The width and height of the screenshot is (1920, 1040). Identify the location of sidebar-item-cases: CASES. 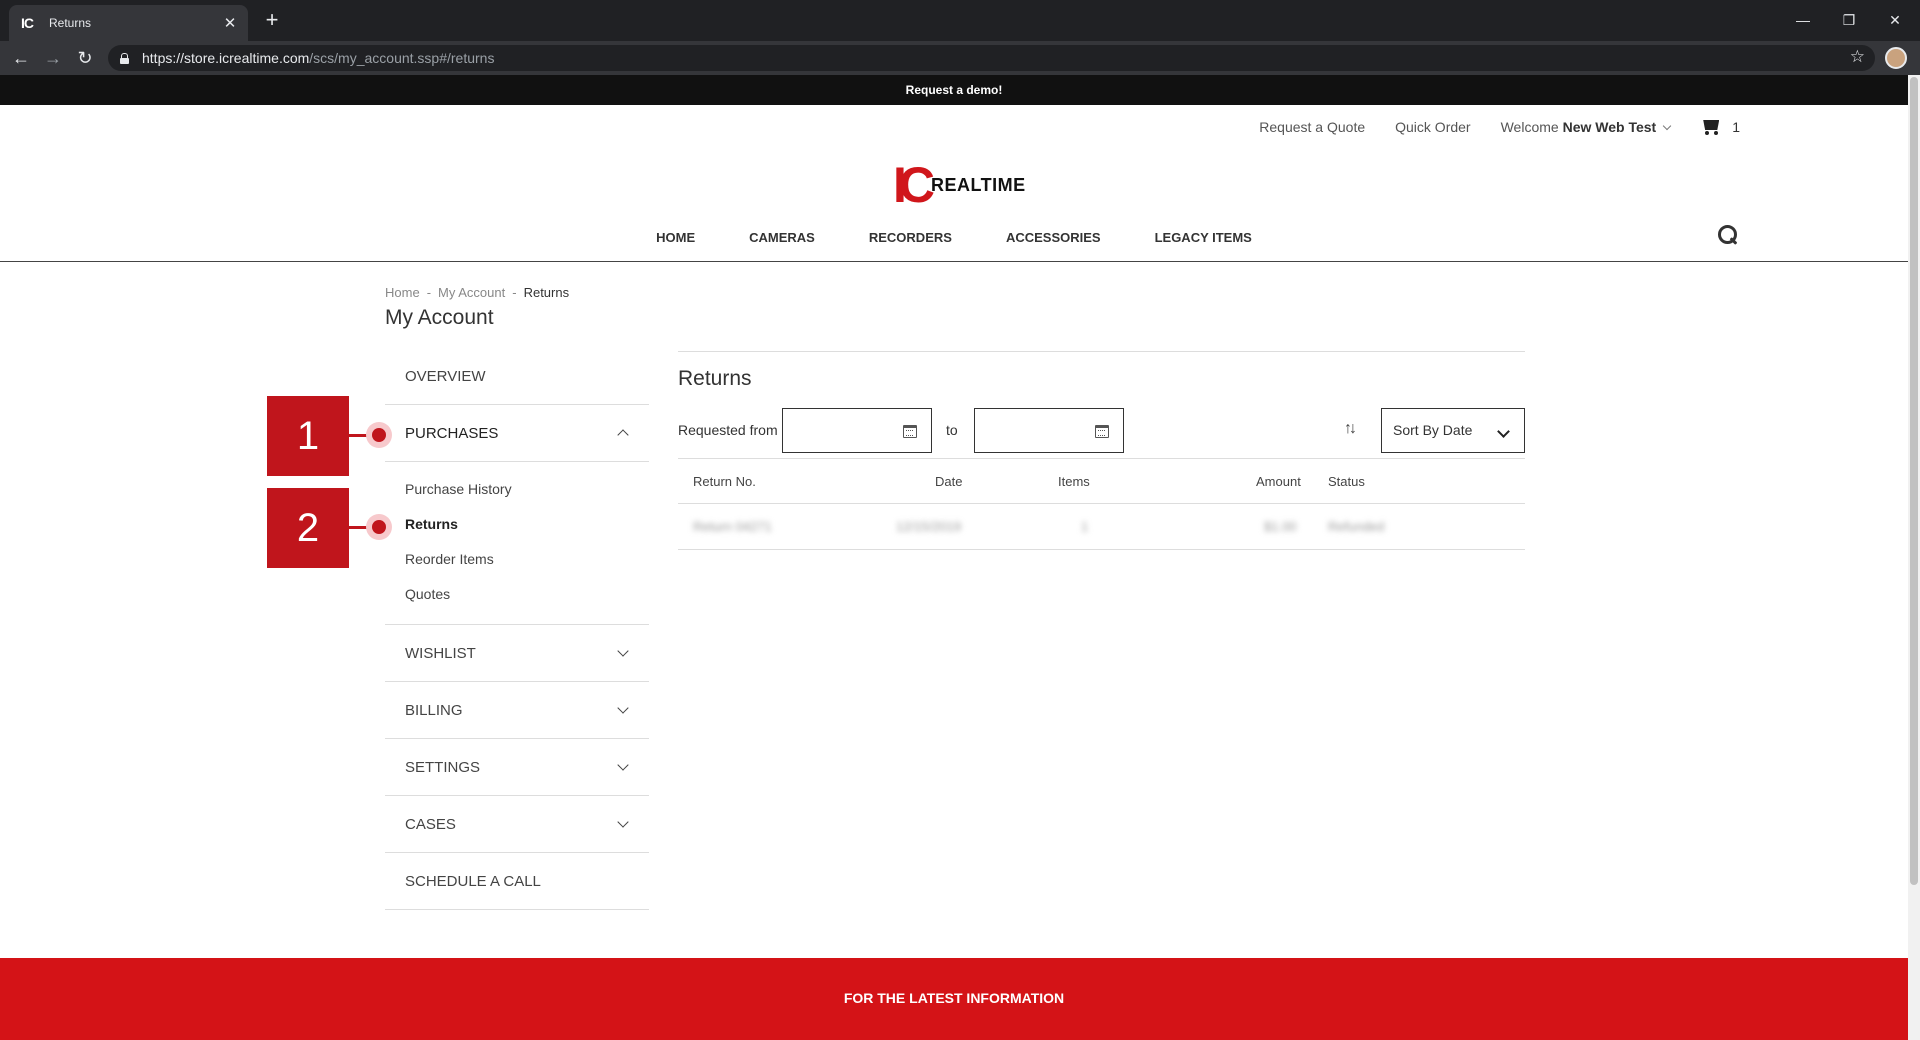
(517, 824).